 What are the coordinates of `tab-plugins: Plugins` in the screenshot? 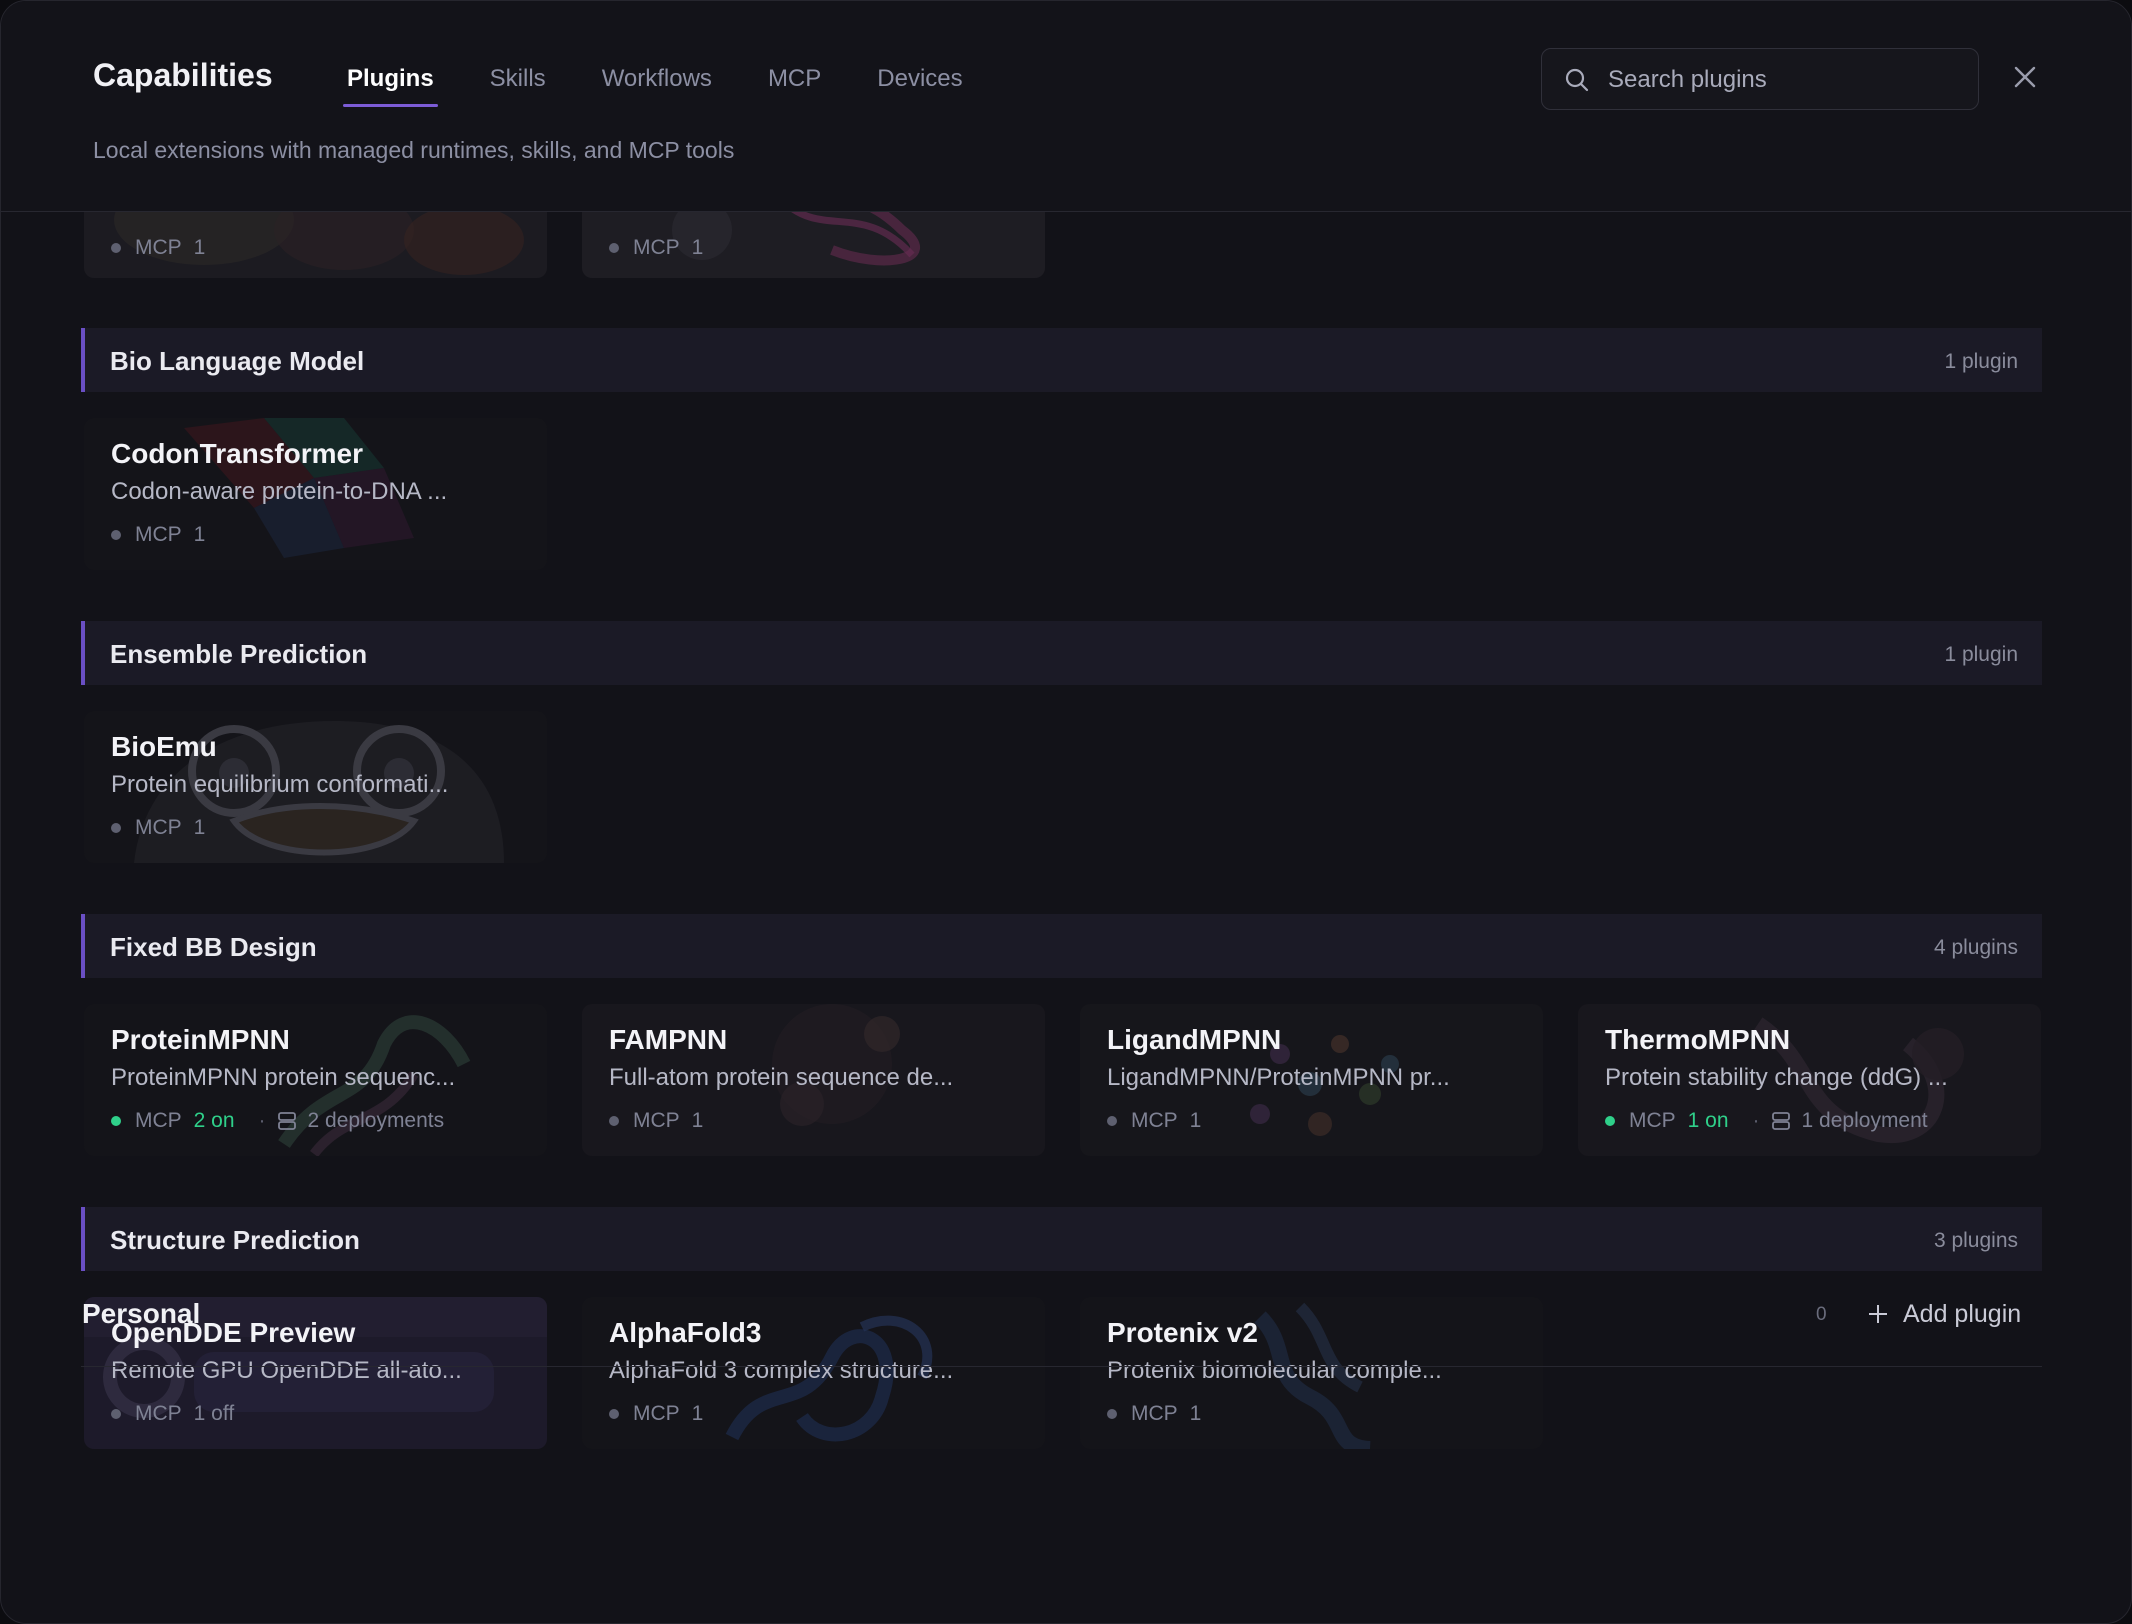 It's located at (390, 86).